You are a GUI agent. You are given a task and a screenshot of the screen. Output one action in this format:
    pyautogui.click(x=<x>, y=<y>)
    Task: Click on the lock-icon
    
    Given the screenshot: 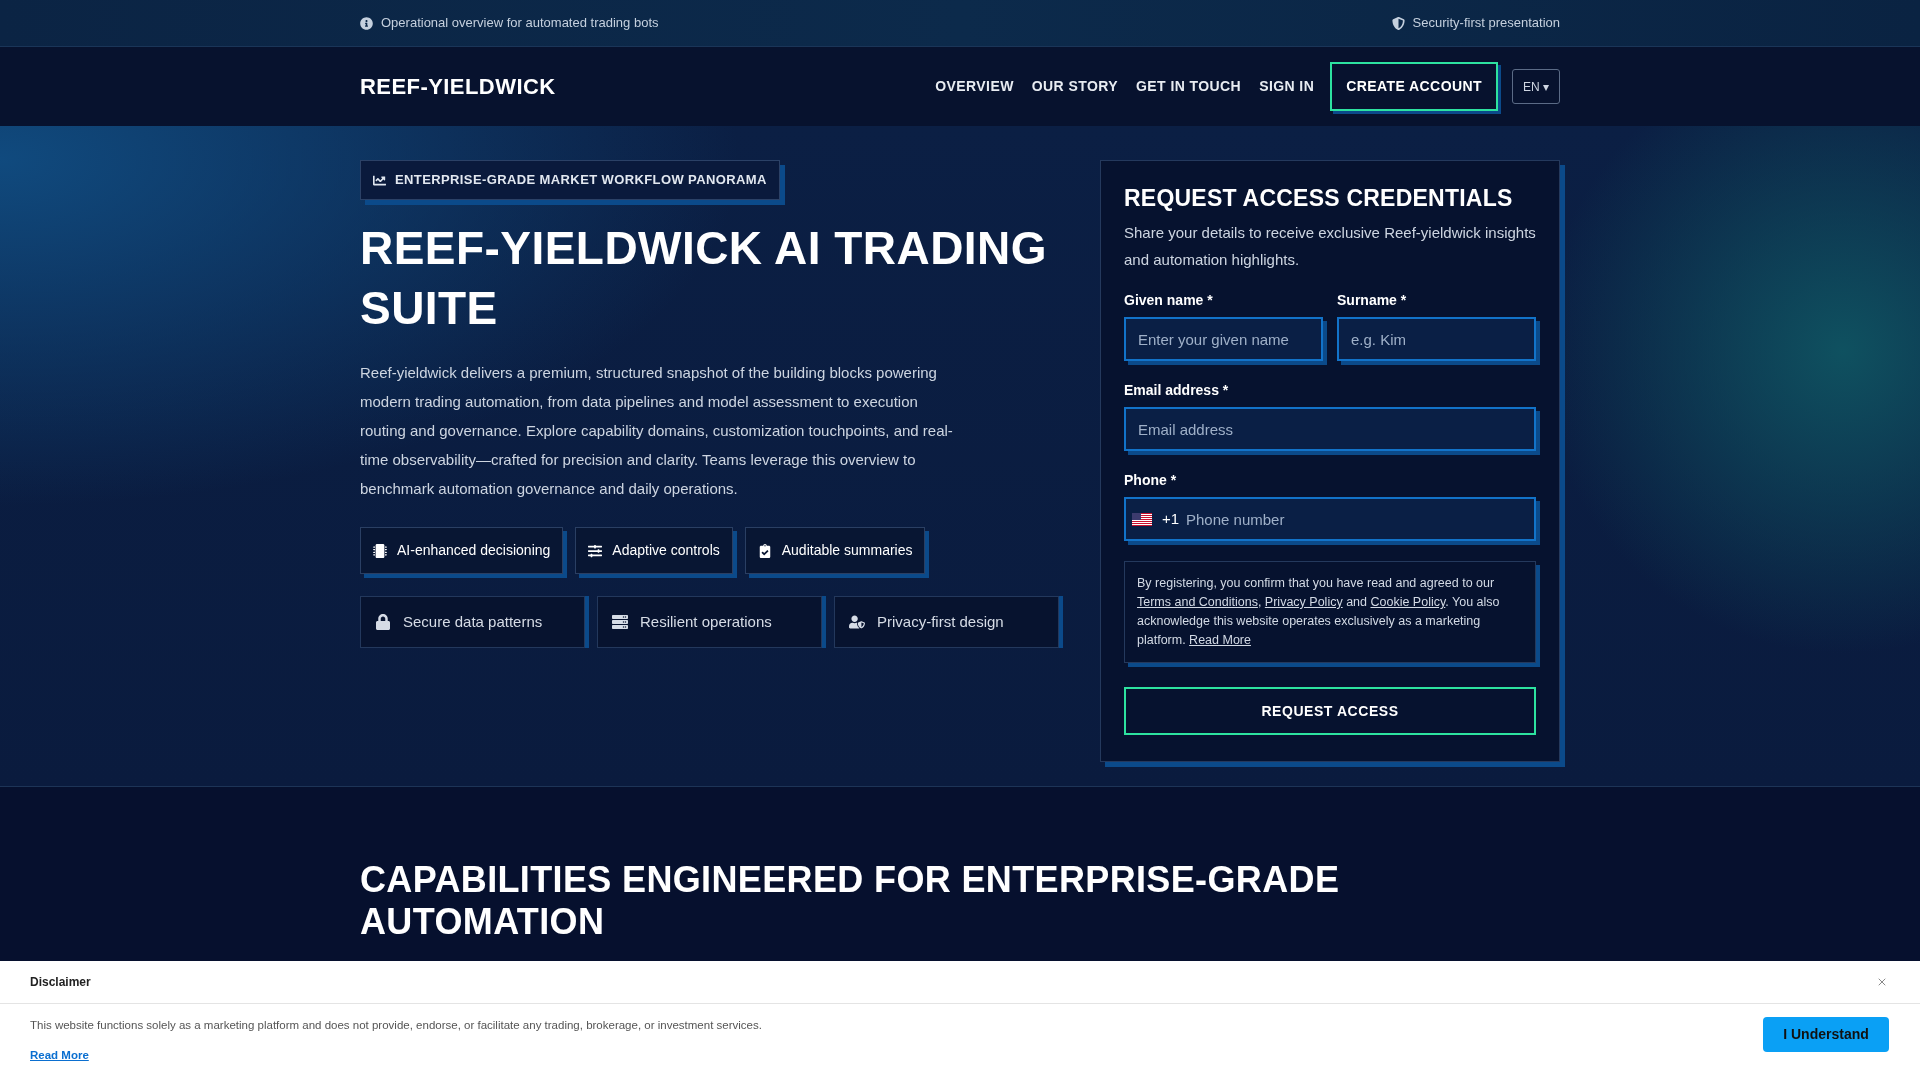 What is the action you would take?
    pyautogui.click(x=383, y=622)
    